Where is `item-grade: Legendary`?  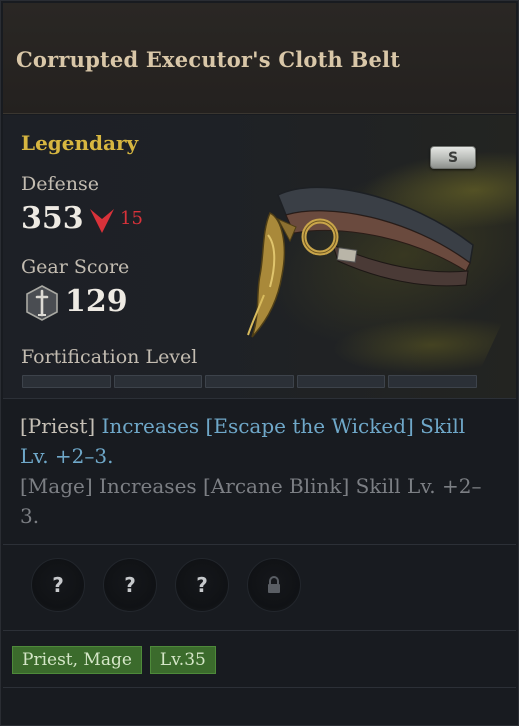 item-grade: Legendary is located at coordinates (80, 143).